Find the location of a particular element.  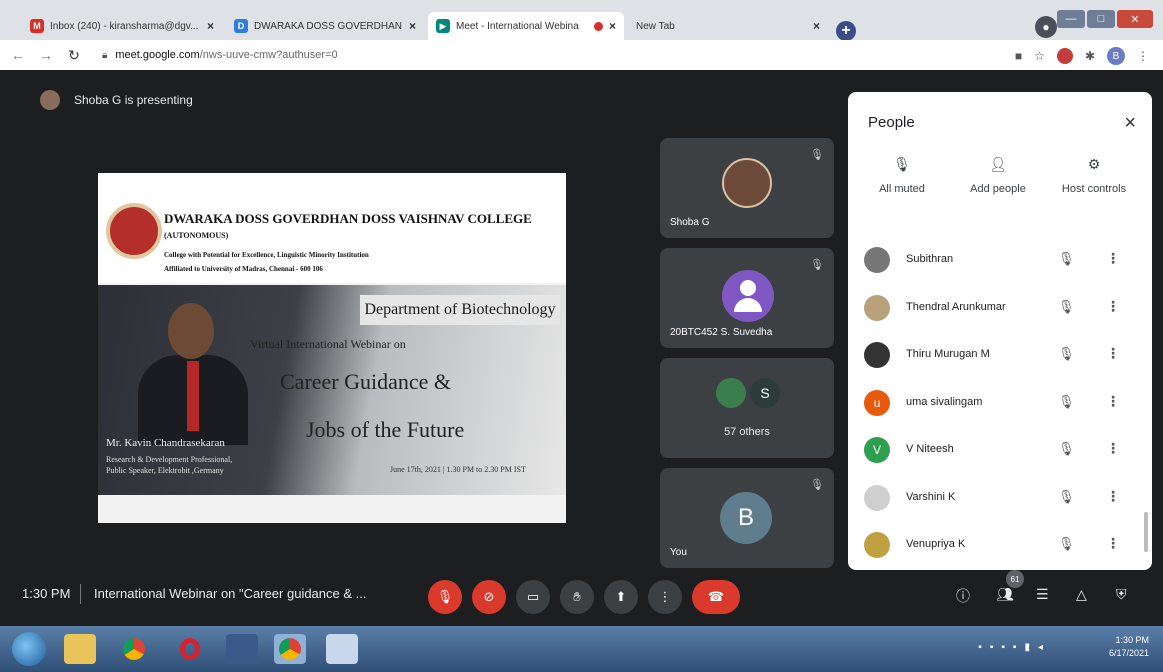

camera-toggle-button: ⊘ is located at coordinates (489, 597).